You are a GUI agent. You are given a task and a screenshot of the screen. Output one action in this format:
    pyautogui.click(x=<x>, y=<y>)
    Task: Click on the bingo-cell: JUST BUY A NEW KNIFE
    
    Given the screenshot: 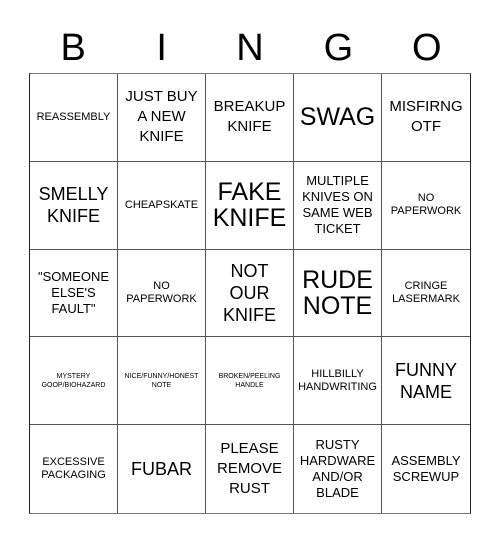 What is the action you would take?
    pyautogui.click(x=162, y=118)
    